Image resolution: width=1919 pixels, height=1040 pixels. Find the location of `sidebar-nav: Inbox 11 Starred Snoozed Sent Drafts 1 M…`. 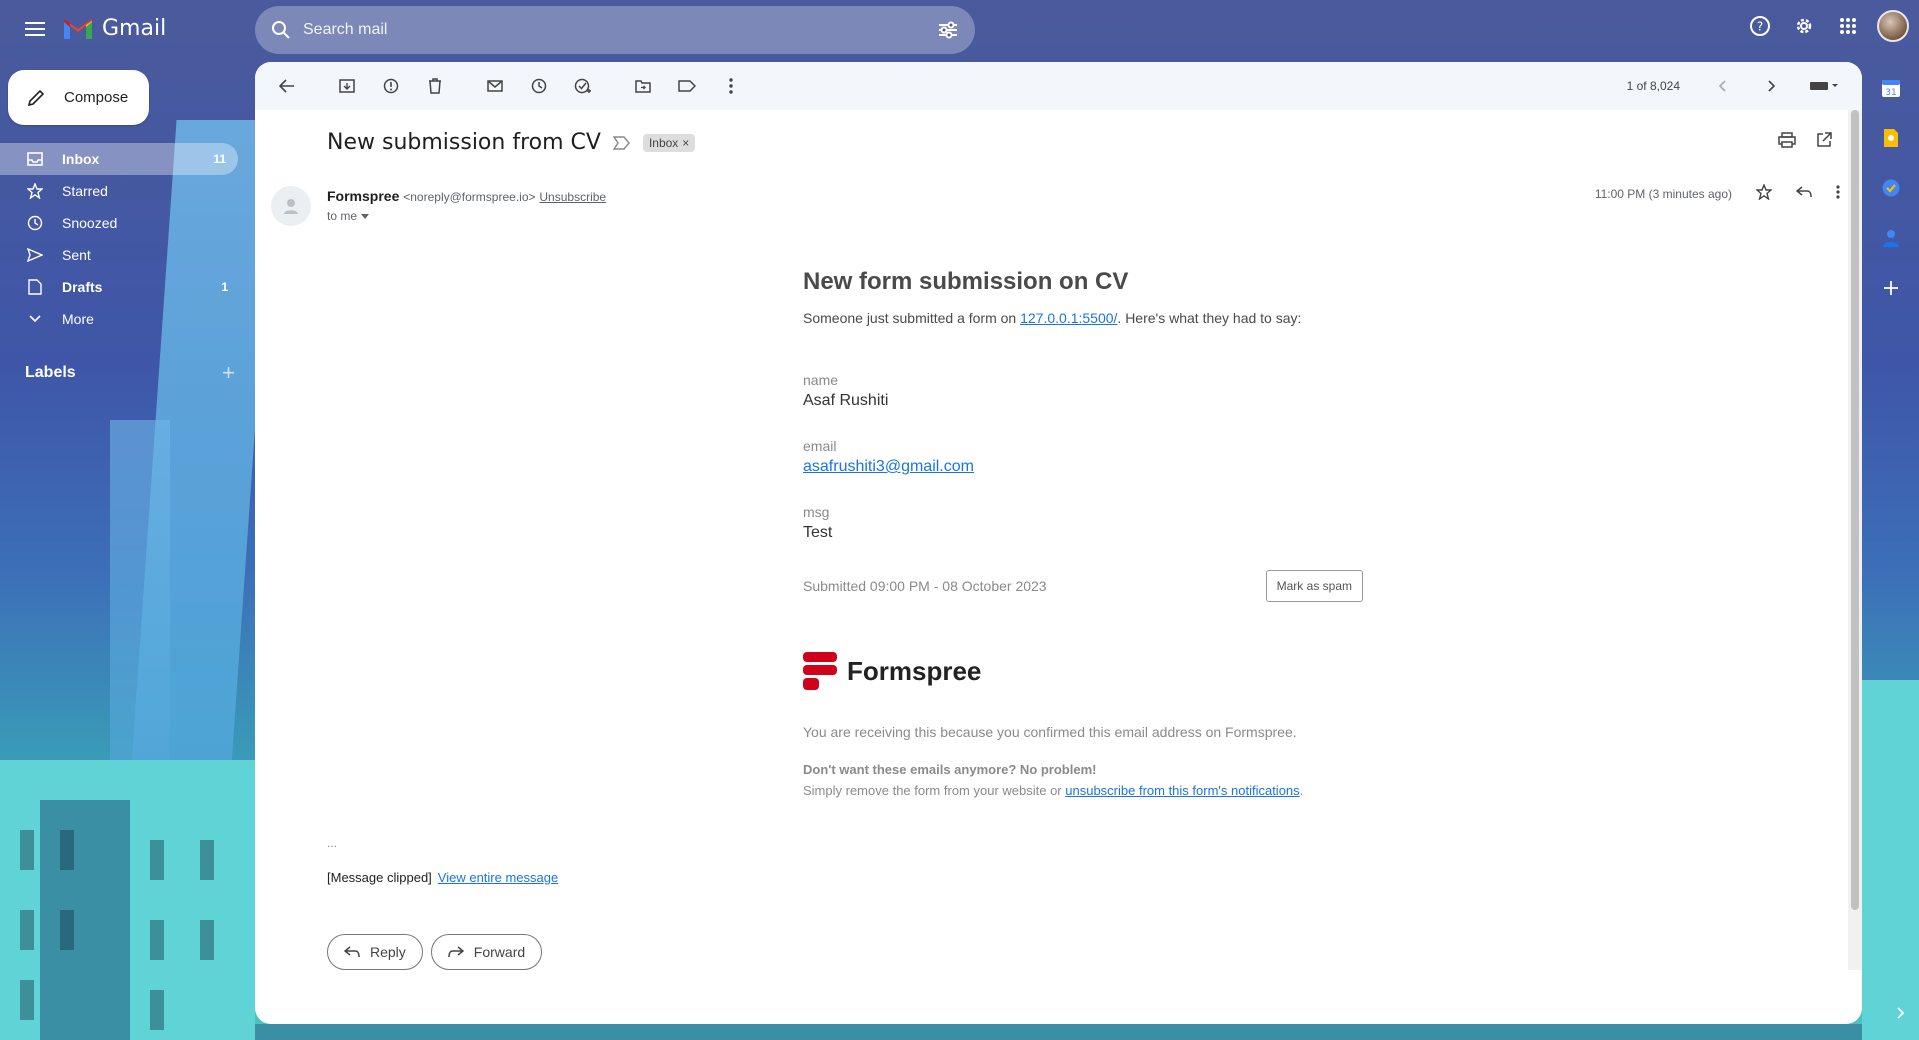

sidebar-nav: Inbox 11 Starred Snoozed Sent Drafts 1 M… is located at coordinates (120, 239).